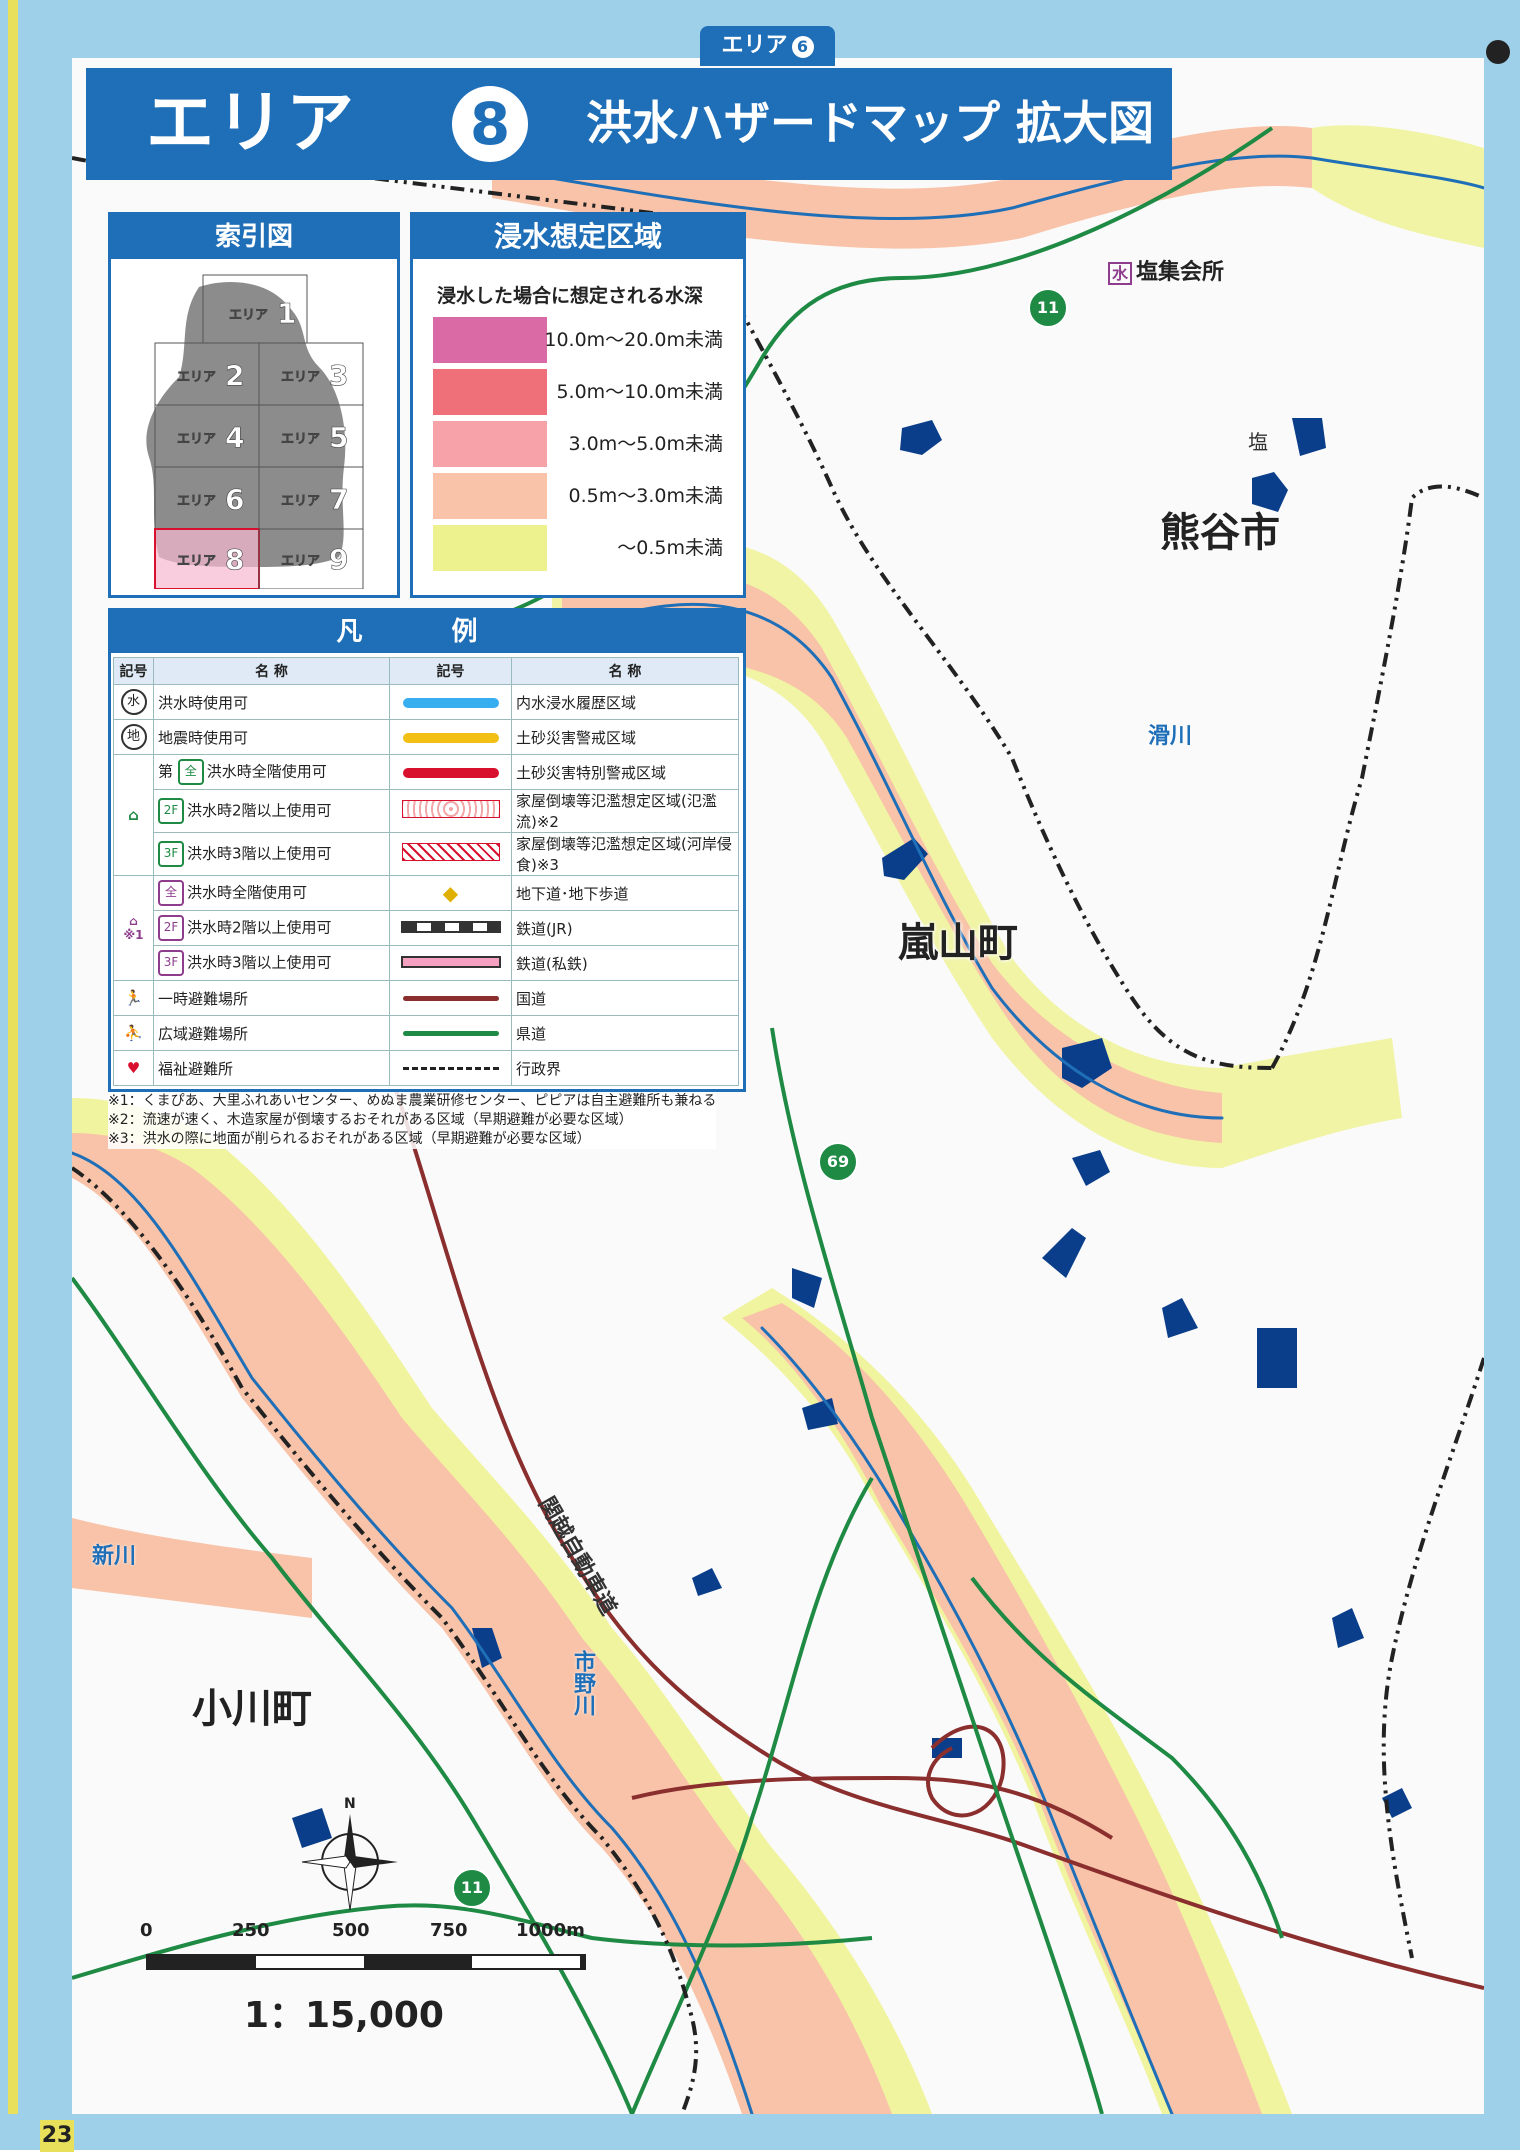 This screenshot has width=1520, height=2152. I want to click on underpass-icon: ◆, so click(450, 893).